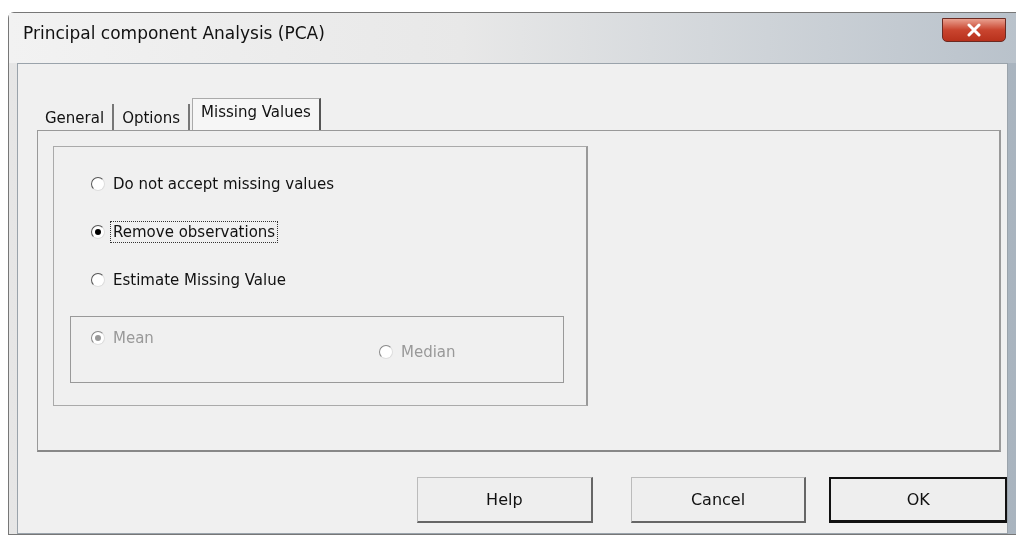  Describe the element at coordinates (918, 500) in the screenshot. I see `dialog-button: OK` at that location.